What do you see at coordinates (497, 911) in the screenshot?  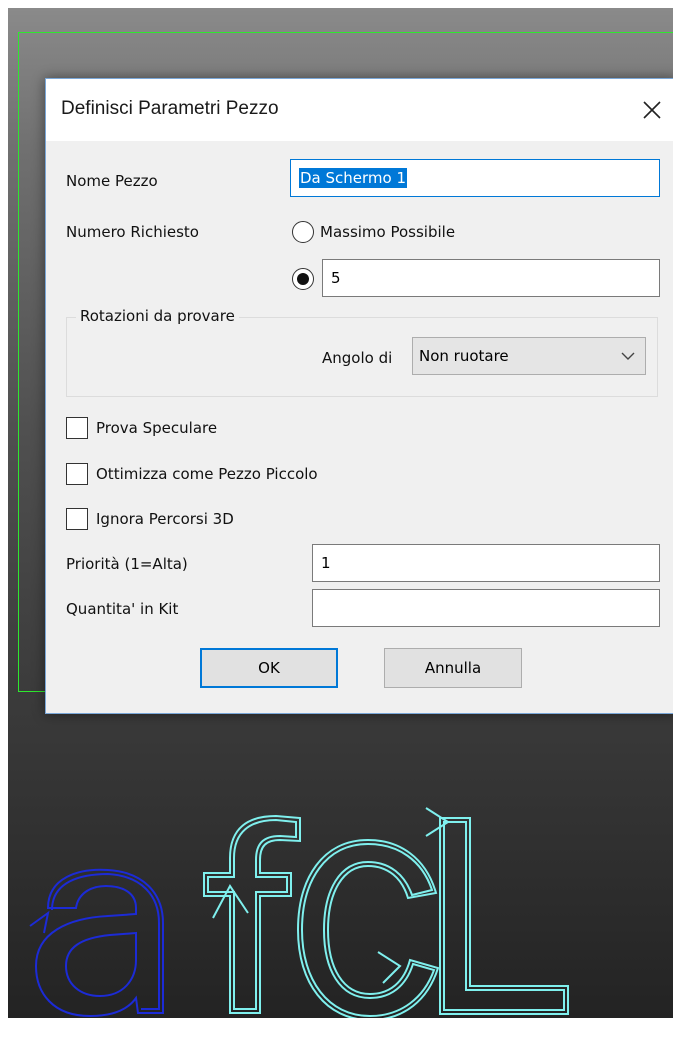 I see `letter-l-shape` at bounding box center [497, 911].